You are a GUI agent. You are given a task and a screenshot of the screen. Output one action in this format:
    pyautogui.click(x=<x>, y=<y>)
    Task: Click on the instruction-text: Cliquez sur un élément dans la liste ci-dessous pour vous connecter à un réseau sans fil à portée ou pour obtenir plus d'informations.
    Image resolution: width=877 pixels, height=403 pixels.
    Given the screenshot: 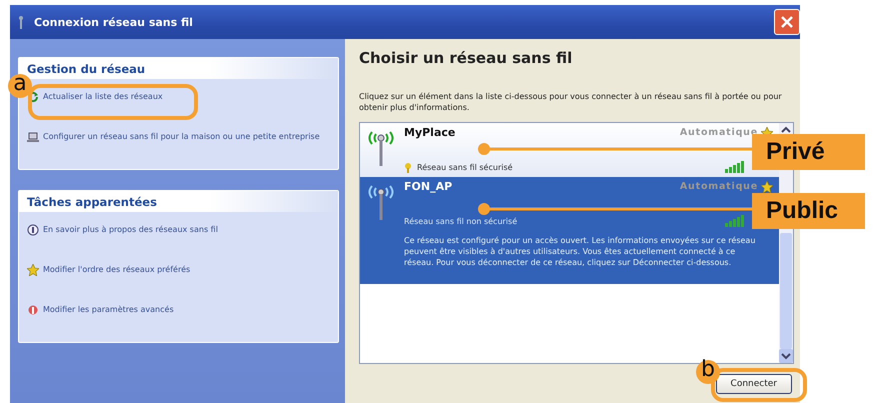 What is the action you would take?
    pyautogui.click(x=571, y=102)
    